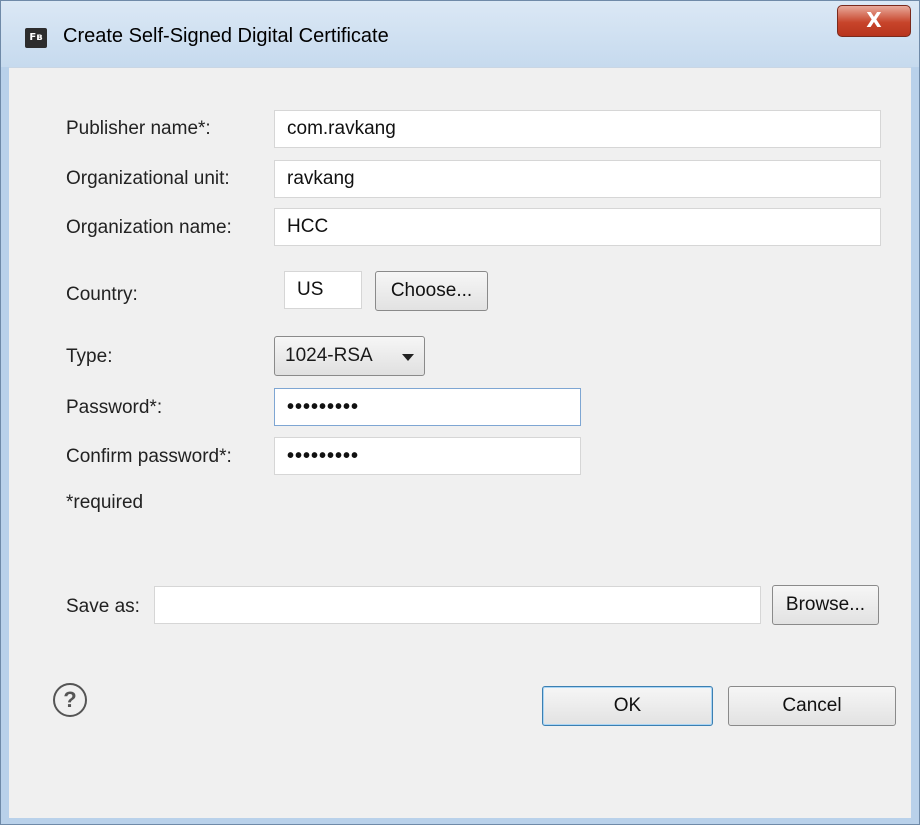  I want to click on app-icon: Fв, so click(36, 38).